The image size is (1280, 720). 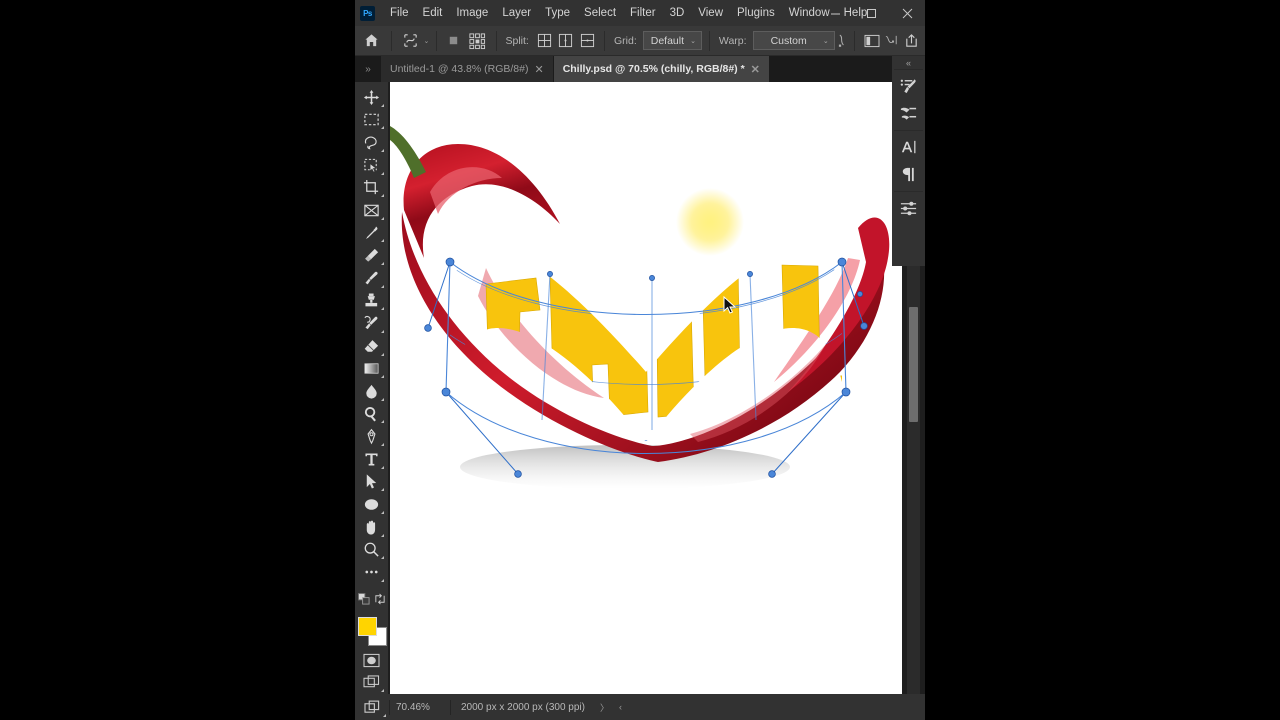 What do you see at coordinates (913, 364) in the screenshot?
I see `scrollbar-thumb` at bounding box center [913, 364].